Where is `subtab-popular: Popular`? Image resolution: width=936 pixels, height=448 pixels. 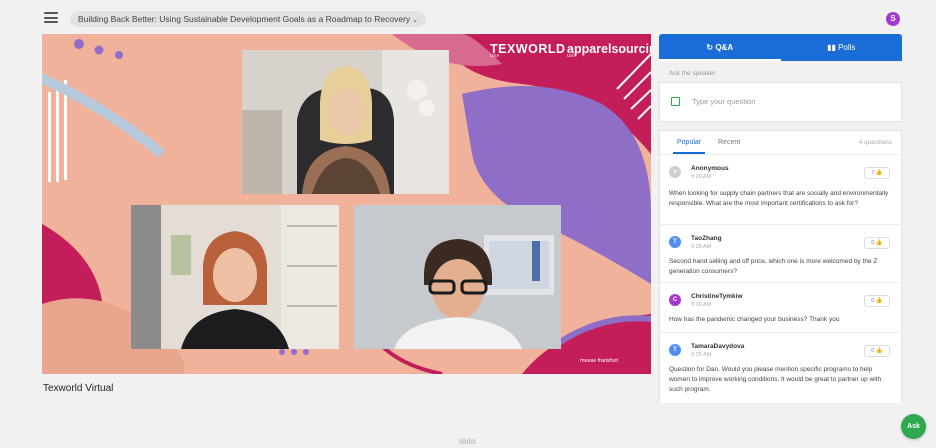
subtab-popular: Popular is located at coordinates (689, 146).